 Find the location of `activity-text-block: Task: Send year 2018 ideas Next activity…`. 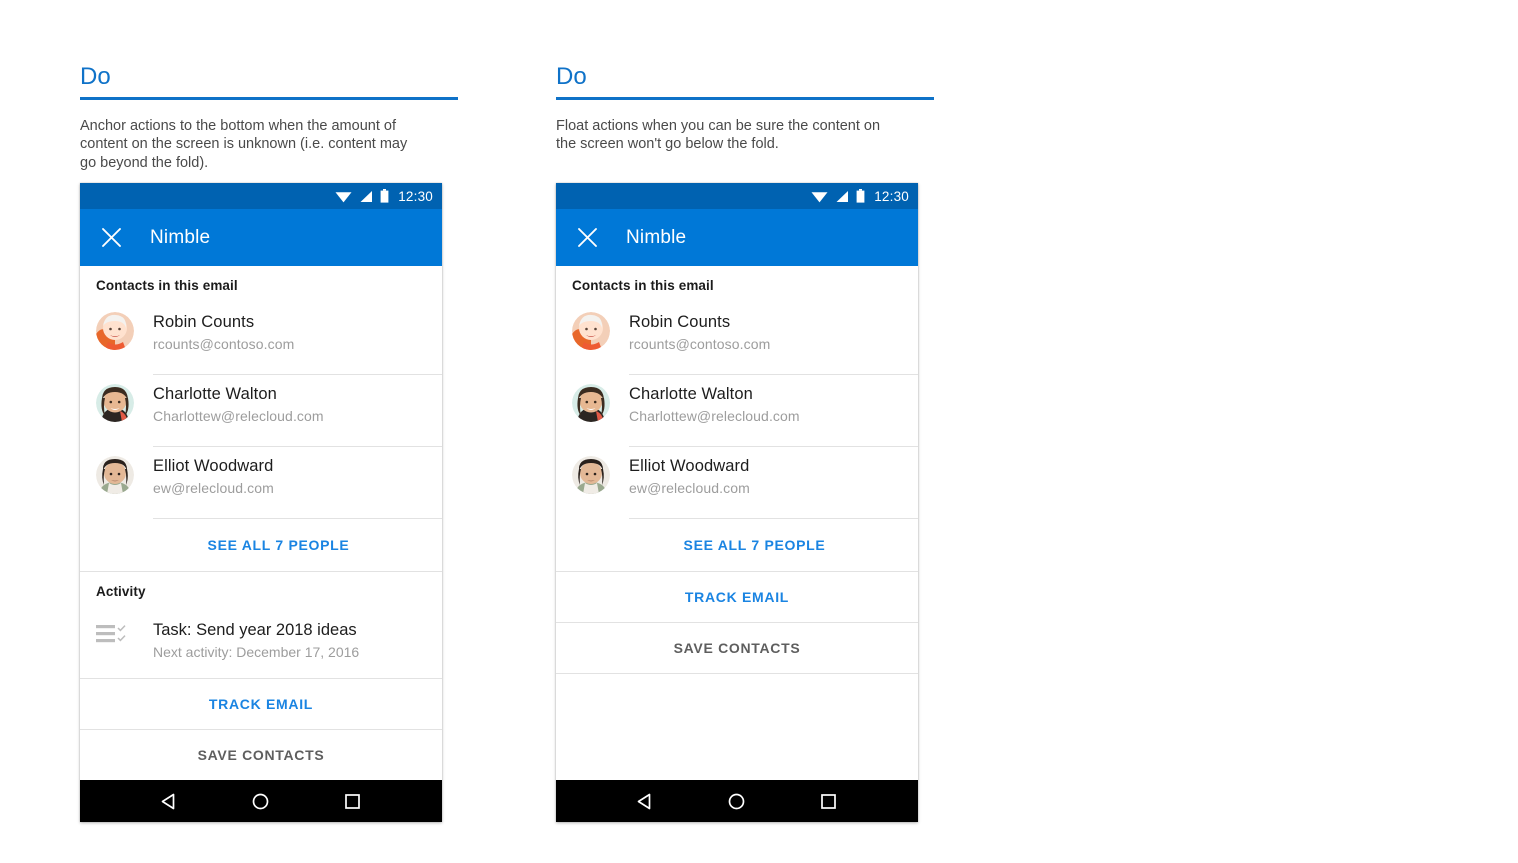

activity-text-block: Task: Send year 2018 ideas Next activity… is located at coordinates (256, 635).